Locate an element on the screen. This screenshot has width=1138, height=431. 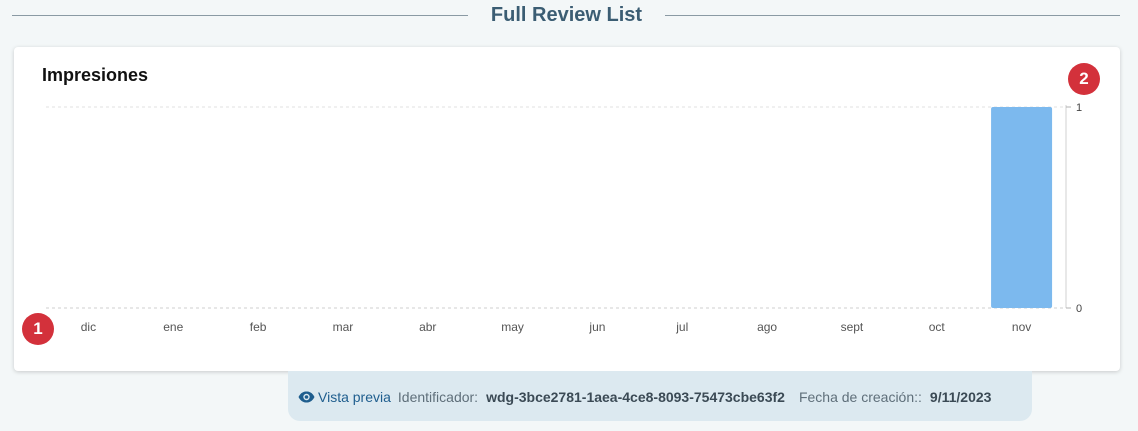
section-header: Full Review List is located at coordinates (569, 16).